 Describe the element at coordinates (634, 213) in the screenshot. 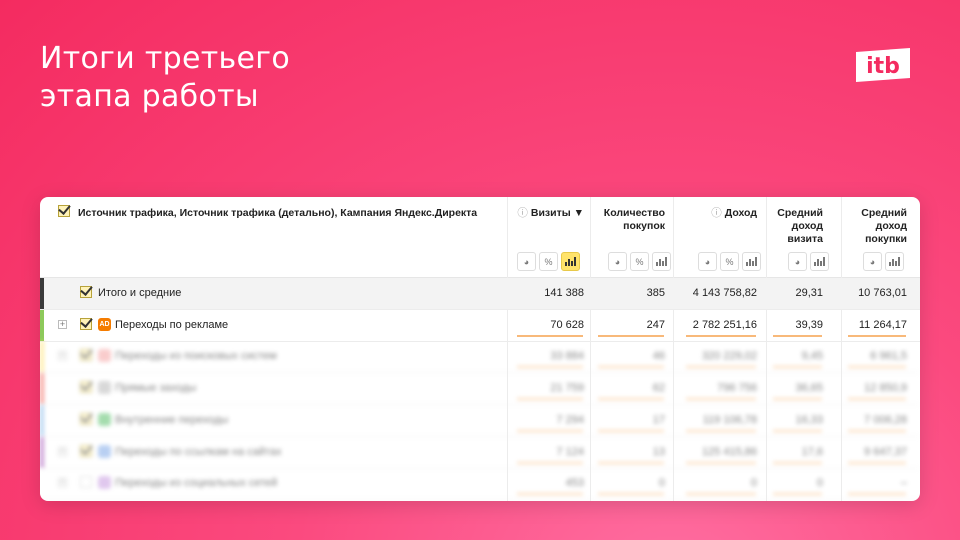

I see `column-header-label: Количество` at that location.